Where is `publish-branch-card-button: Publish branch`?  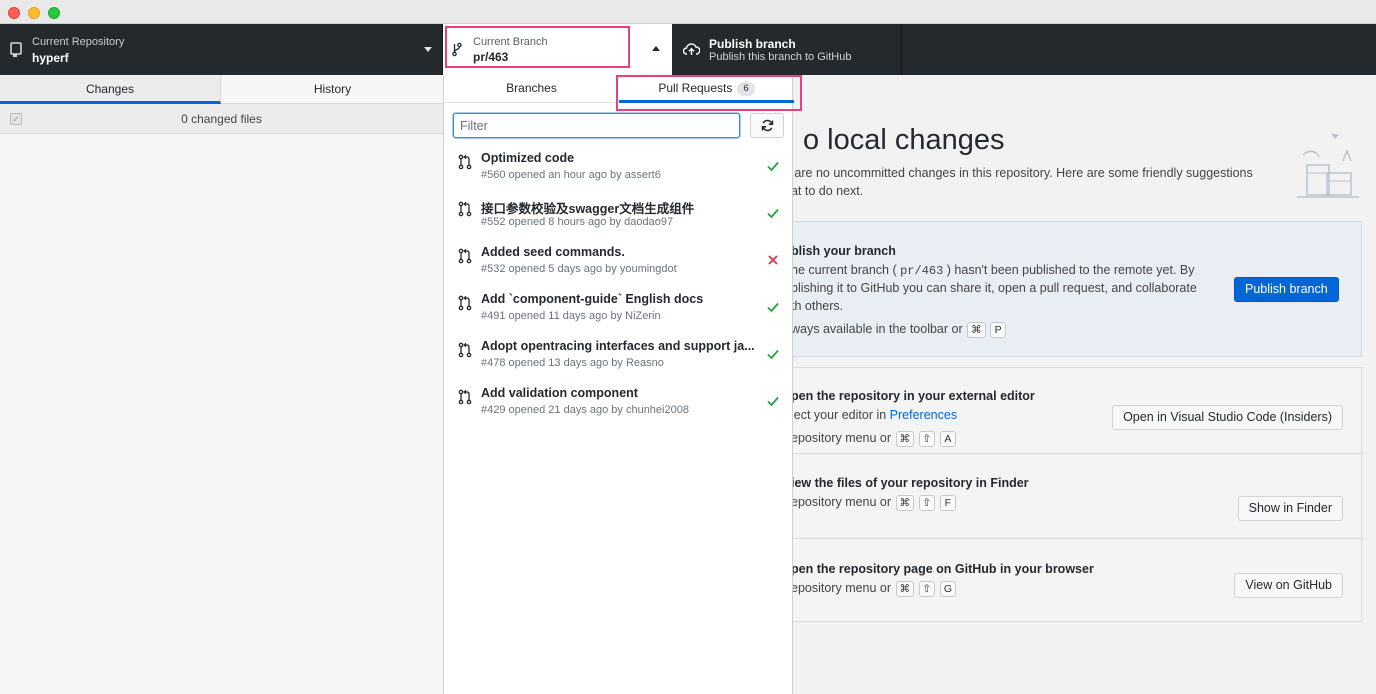
publish-branch-card-button: Publish branch is located at coordinates (1286, 289).